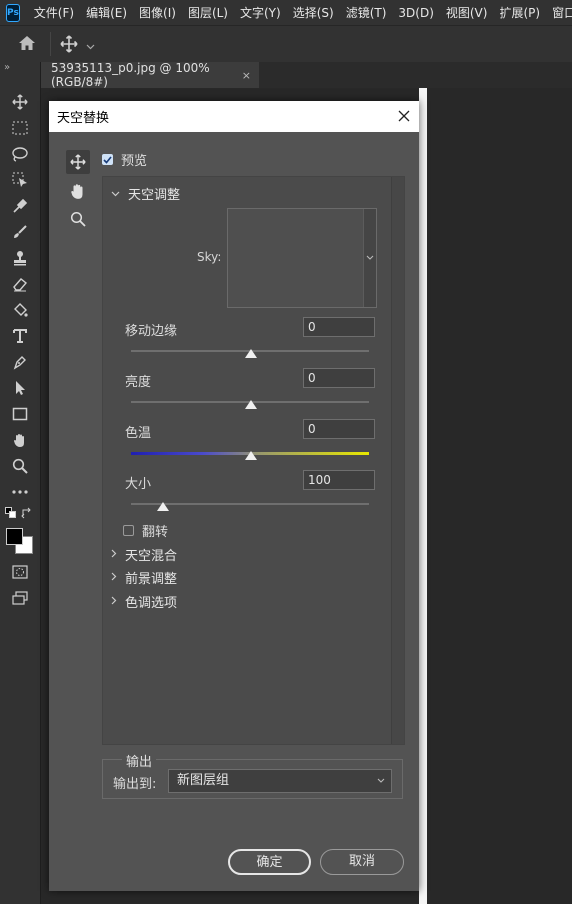  What do you see at coordinates (467, 12) in the screenshot?
I see `menu-view: 视图(V)` at bounding box center [467, 12].